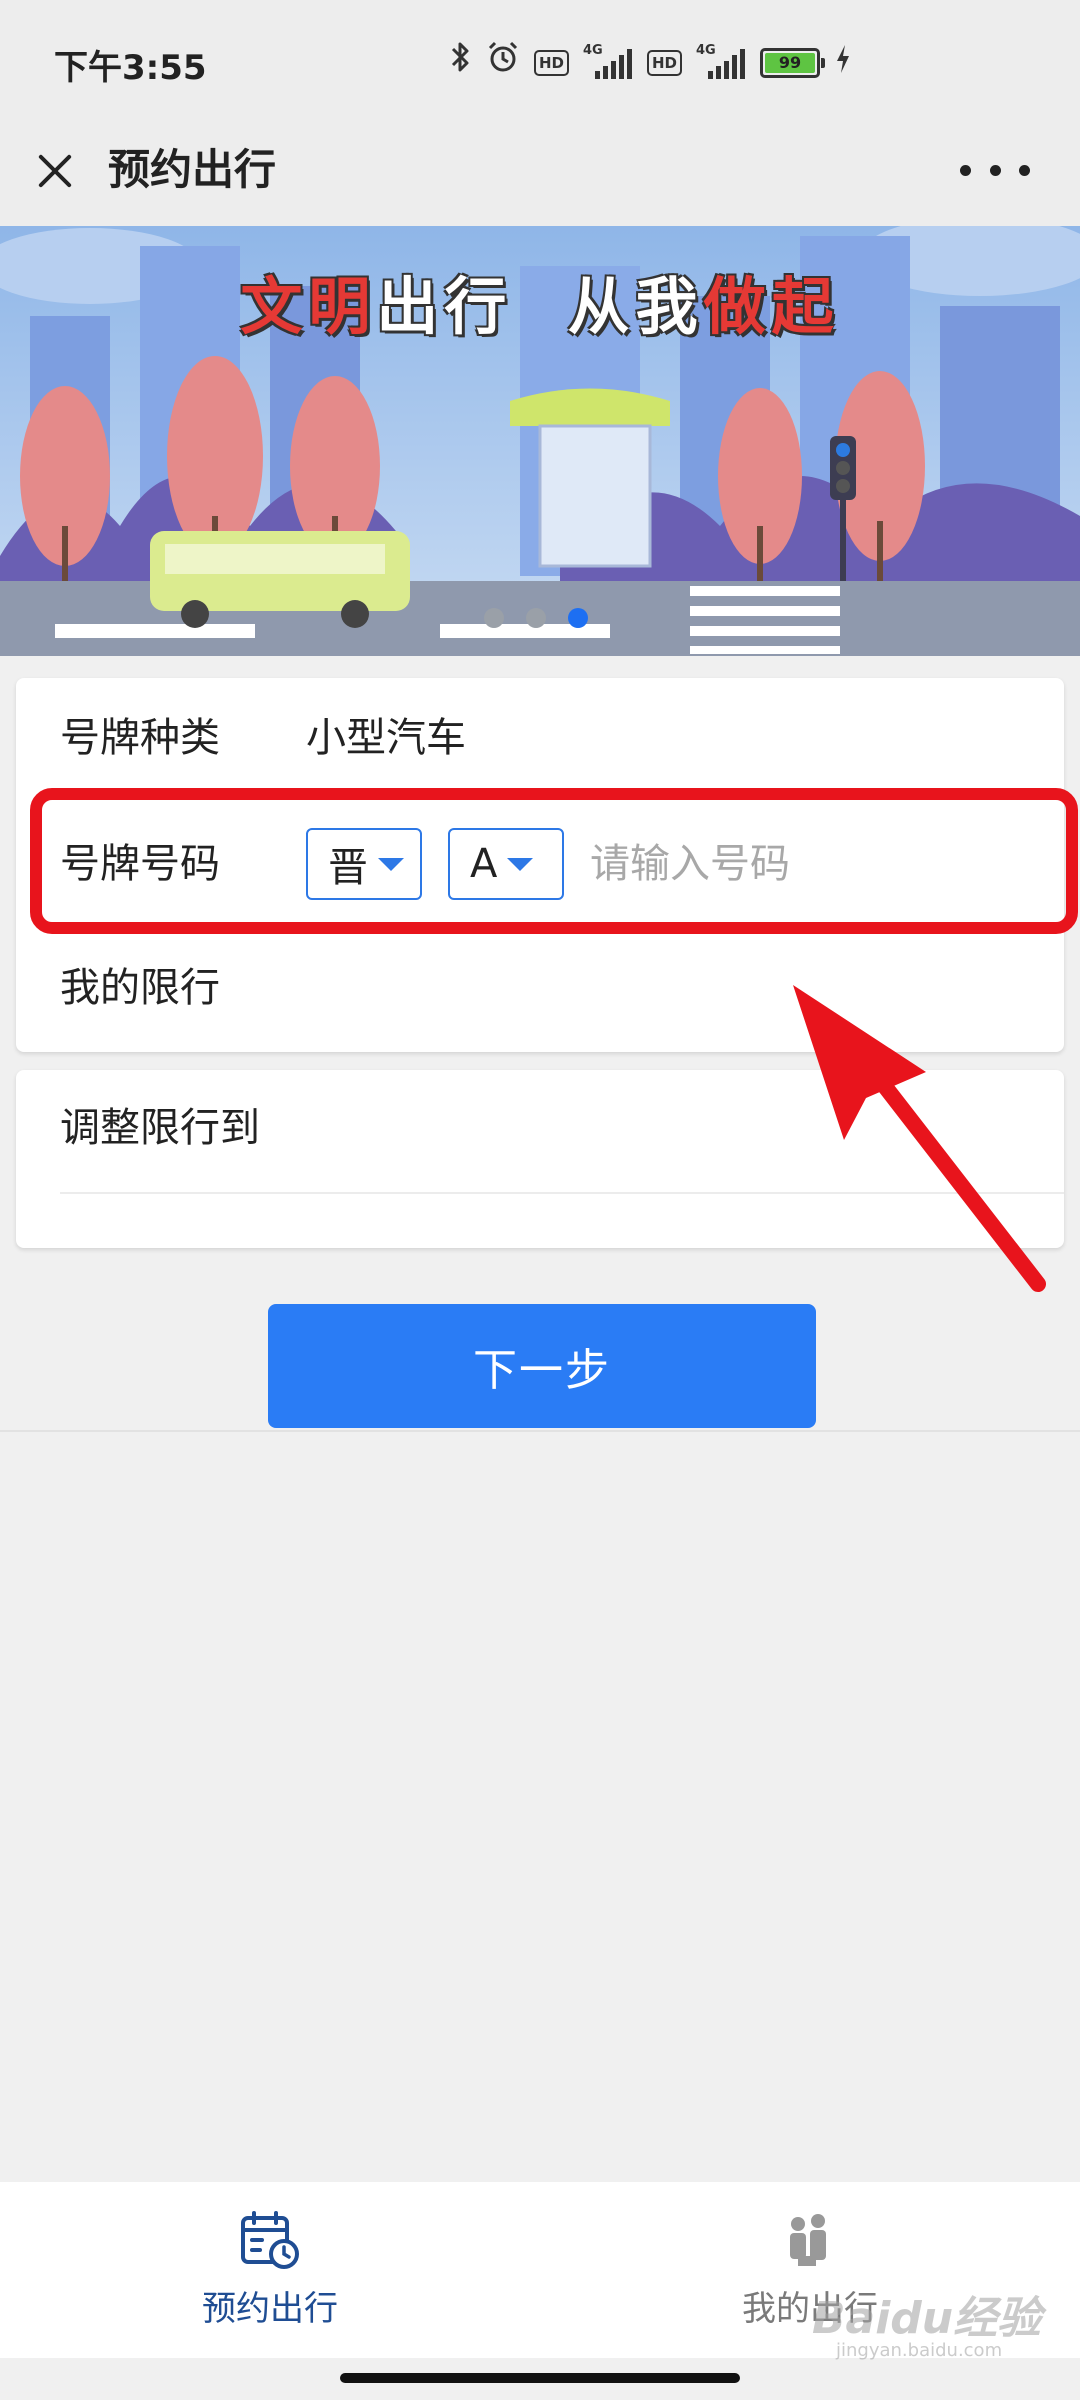  I want to click on page-title: 预约出行, so click(192, 169).